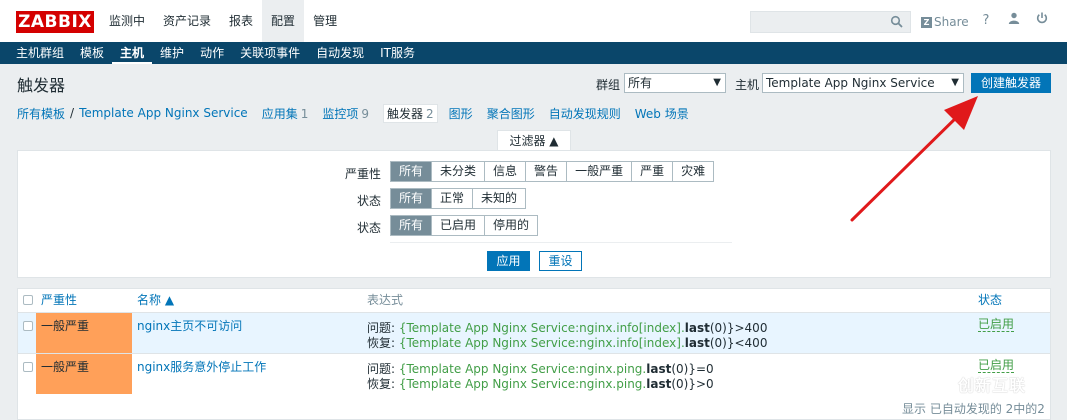 This screenshot has height=420, width=1067. What do you see at coordinates (412, 171) in the screenshot?
I see `severity-option-all: 所有` at bounding box center [412, 171].